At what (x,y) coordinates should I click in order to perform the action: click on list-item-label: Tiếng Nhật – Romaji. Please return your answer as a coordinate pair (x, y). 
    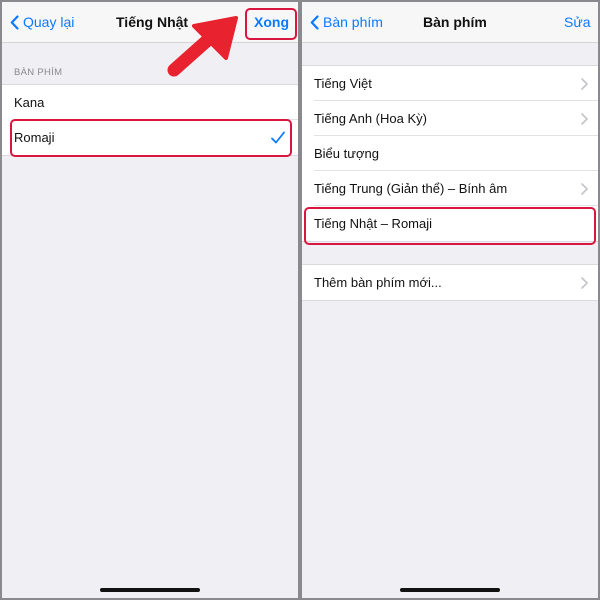
    Looking at the image, I should click on (373, 223).